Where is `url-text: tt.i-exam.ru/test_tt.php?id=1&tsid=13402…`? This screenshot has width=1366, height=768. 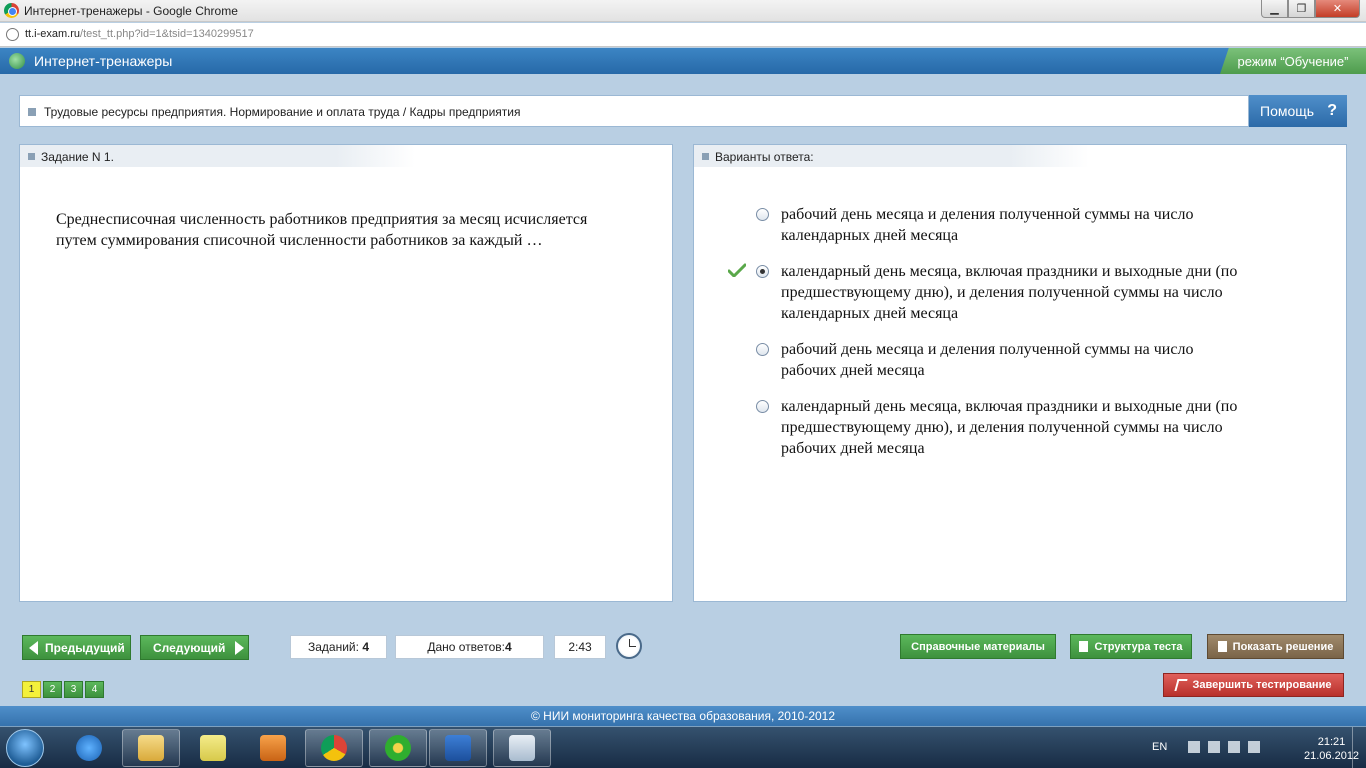
url-text: tt.i-exam.ru/test_tt.php?id=1&tsid=13402… is located at coordinates (139, 34).